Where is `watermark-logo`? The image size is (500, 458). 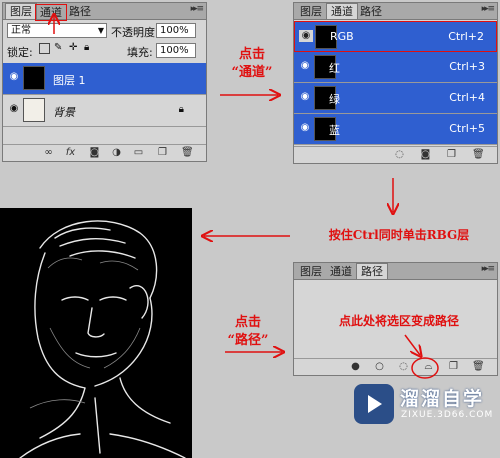
watermark-logo is located at coordinates (374, 404).